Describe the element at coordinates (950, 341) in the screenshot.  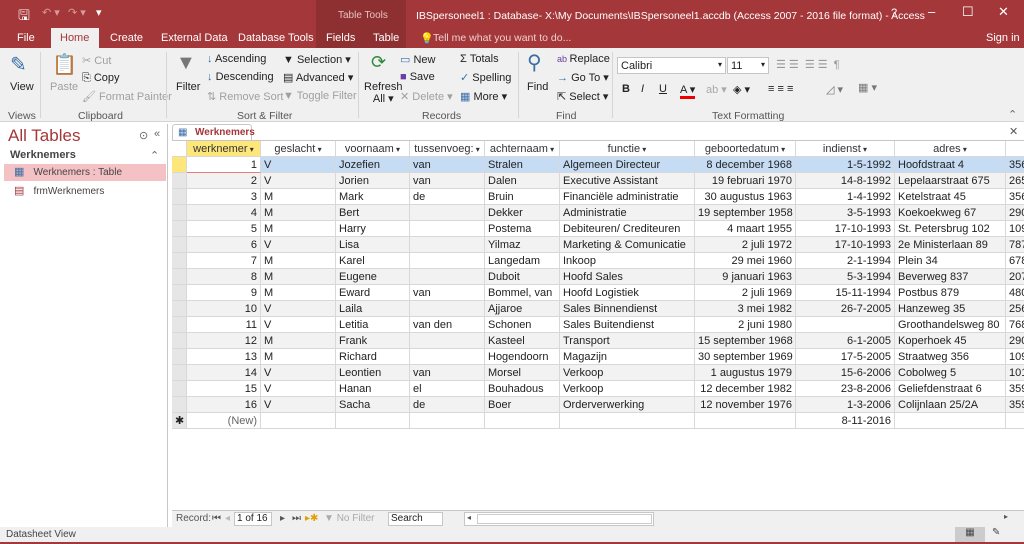
I see `cell-adres: Koperhoek 45` at that location.